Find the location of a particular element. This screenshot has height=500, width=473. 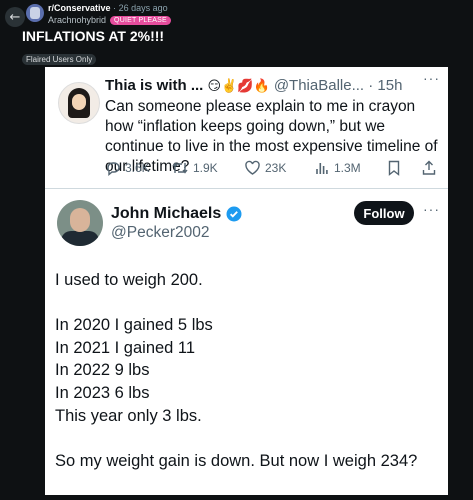

views-icon is located at coordinates (322, 168).